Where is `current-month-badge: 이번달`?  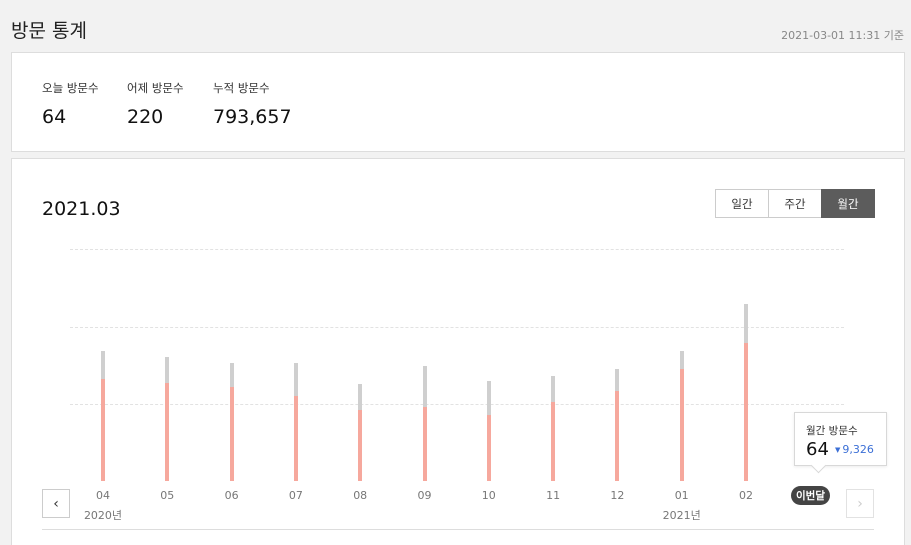
current-month-badge: 이번달 is located at coordinates (810, 495).